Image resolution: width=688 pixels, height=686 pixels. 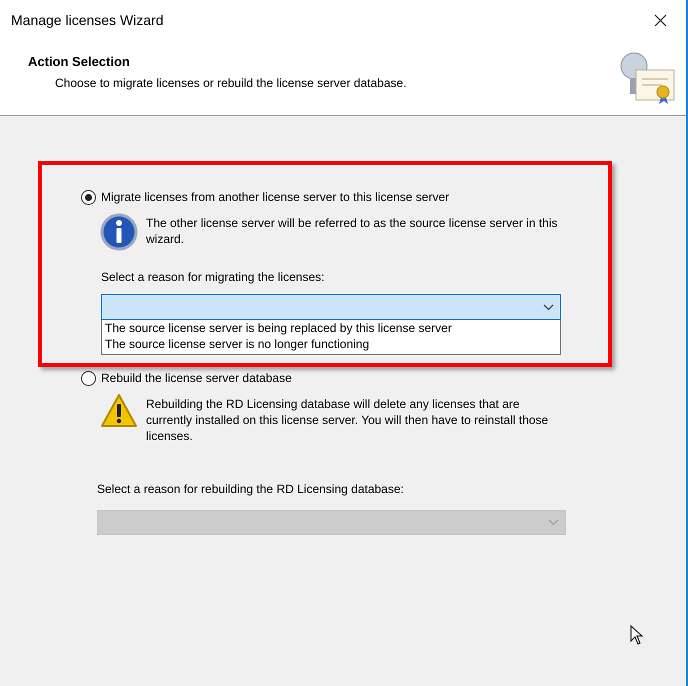 I want to click on page-subtitle: Choose to migrate licenses or rebuild the license server database., so click(x=230, y=83).